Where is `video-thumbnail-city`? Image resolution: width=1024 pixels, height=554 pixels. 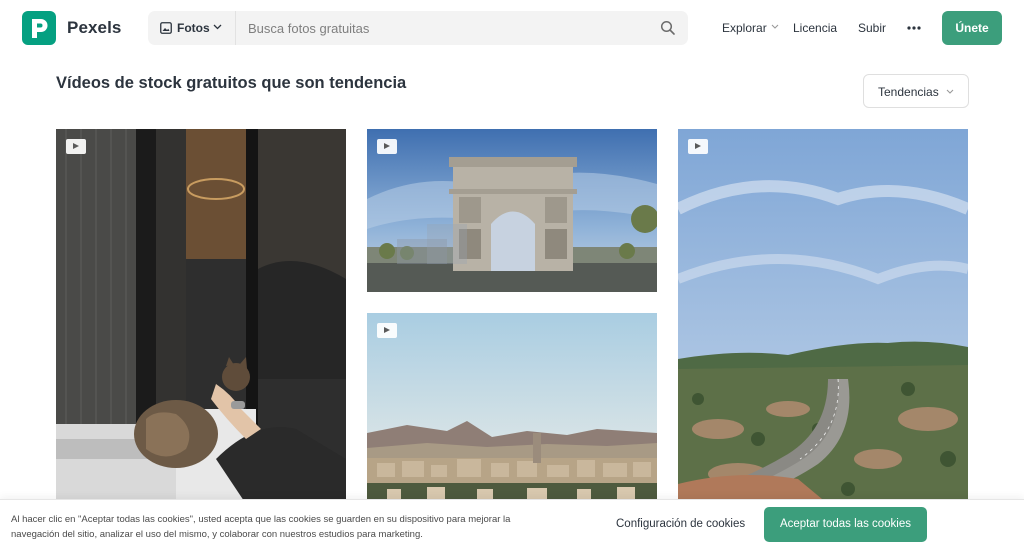 video-thumbnail-city is located at coordinates (512, 408).